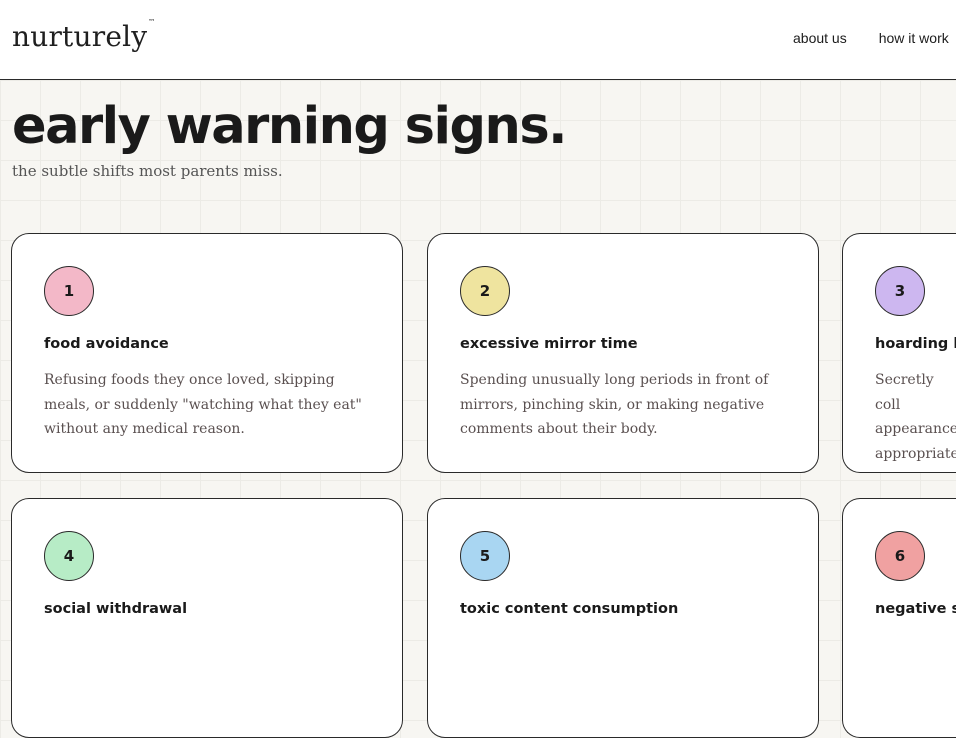 The height and width of the screenshot is (738, 956). I want to click on page-subtitle: the subtle shifts most parents miss., so click(147, 171).